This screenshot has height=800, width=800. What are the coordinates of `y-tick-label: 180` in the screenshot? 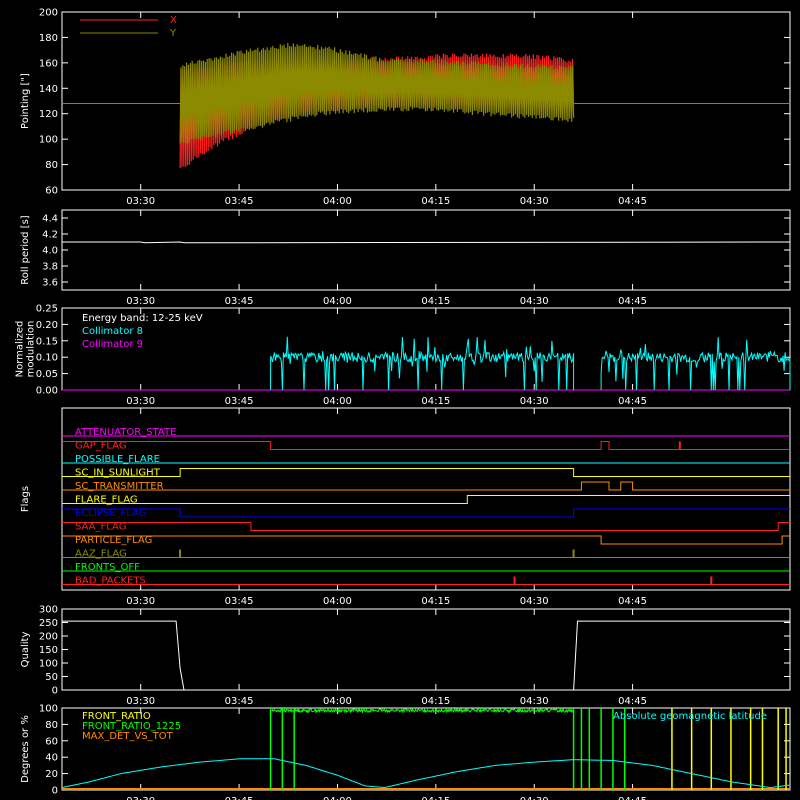 It's located at (48, 38).